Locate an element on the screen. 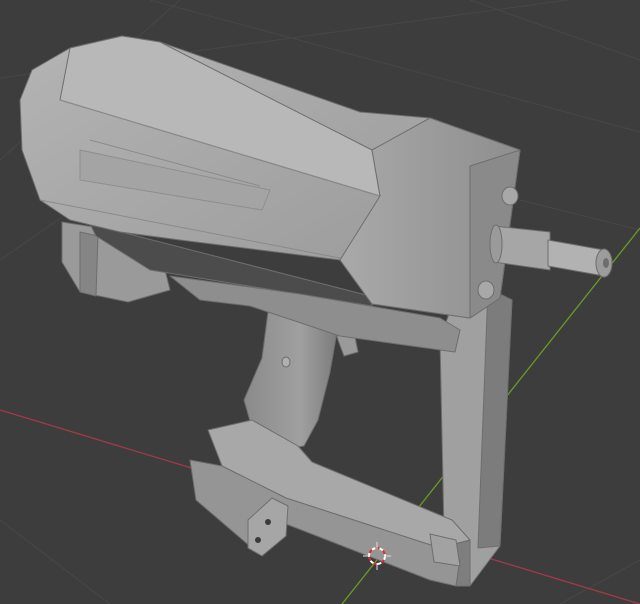 The image size is (640, 604). nozzle-tip is located at coordinates (576, 258).